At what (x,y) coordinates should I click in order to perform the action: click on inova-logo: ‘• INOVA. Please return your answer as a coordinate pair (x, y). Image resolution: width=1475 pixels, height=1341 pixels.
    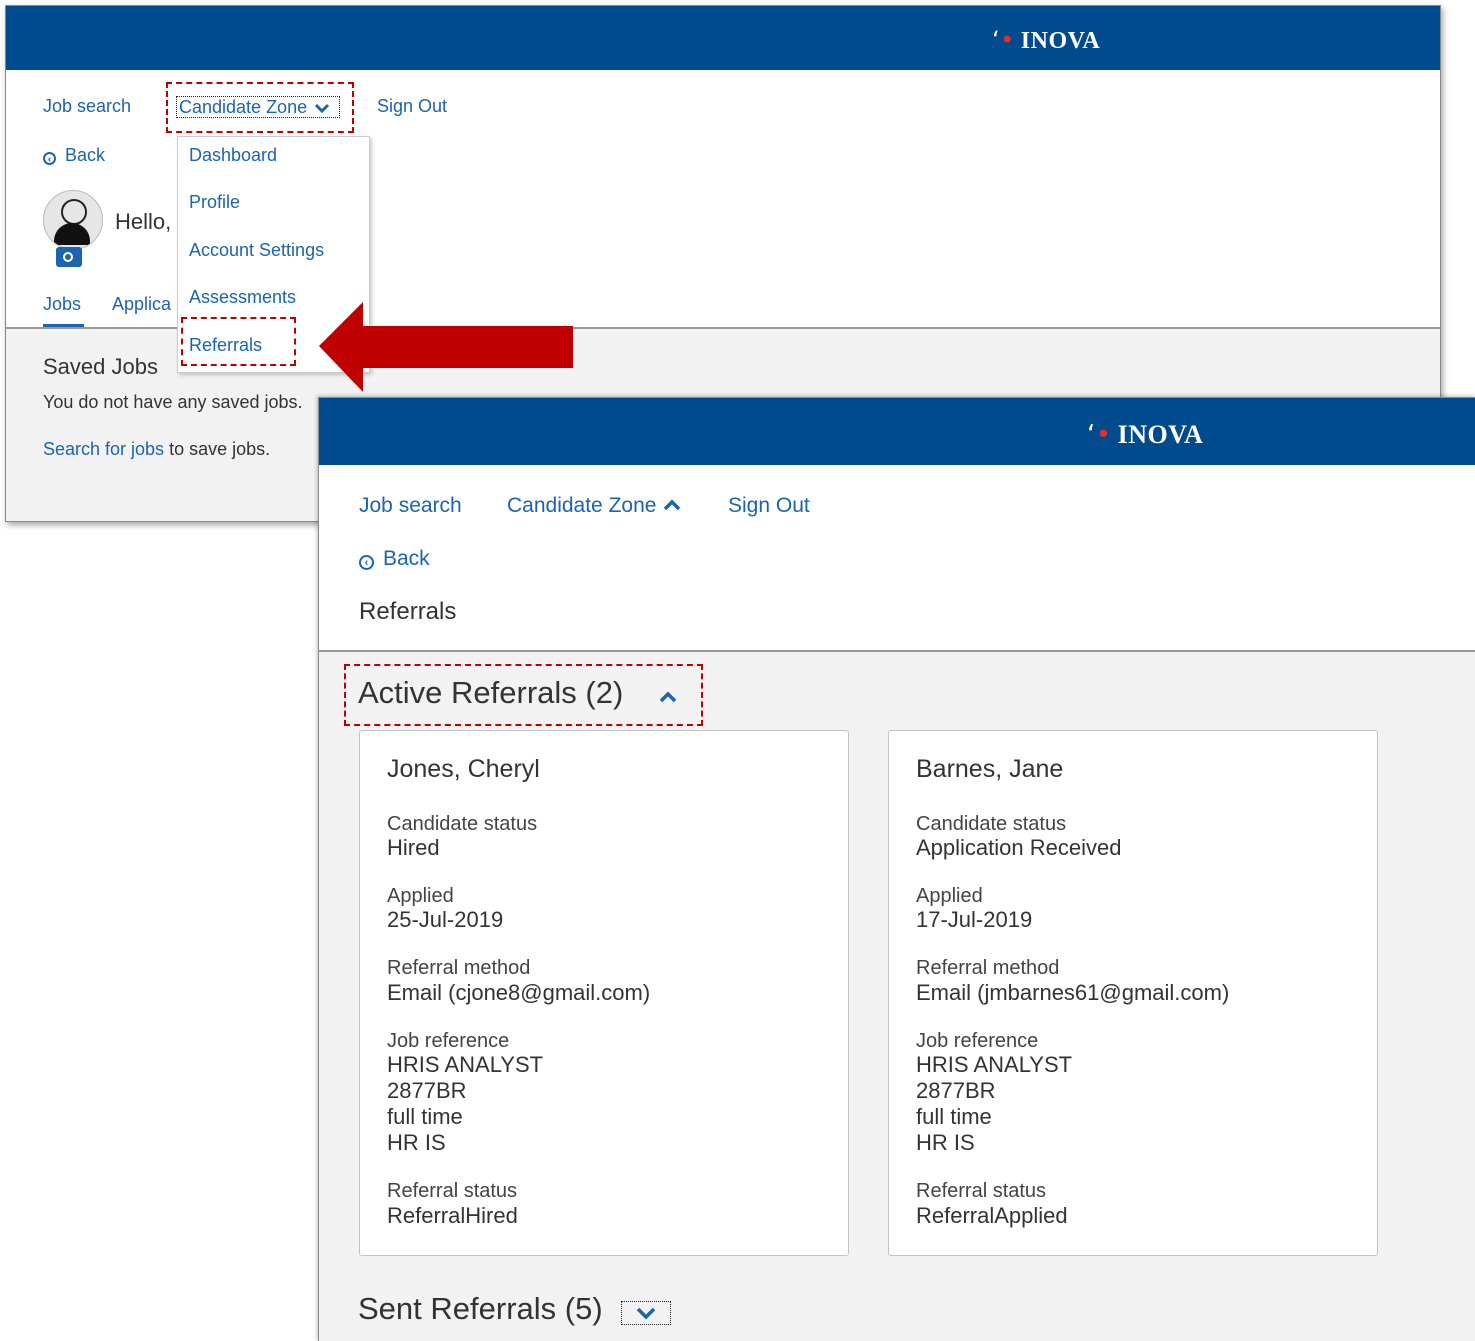
    Looking at the image, I should click on (1046, 40).